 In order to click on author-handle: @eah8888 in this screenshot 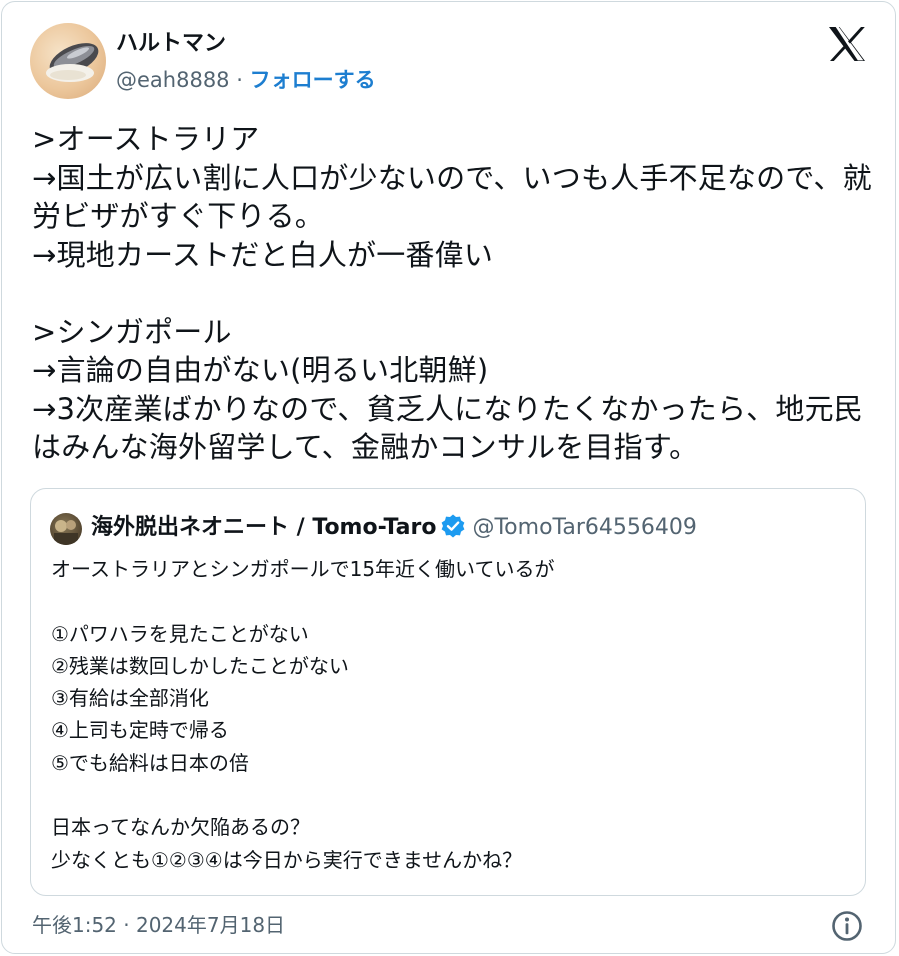, I will do `click(173, 80)`.